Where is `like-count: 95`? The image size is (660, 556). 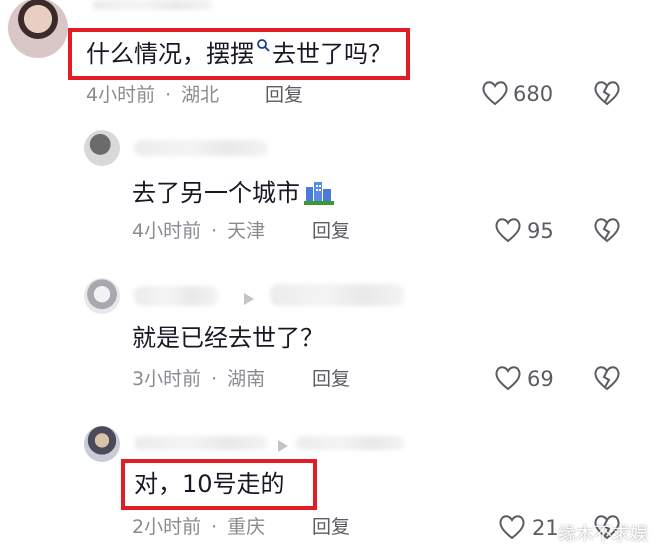
like-count: 95 is located at coordinates (540, 231).